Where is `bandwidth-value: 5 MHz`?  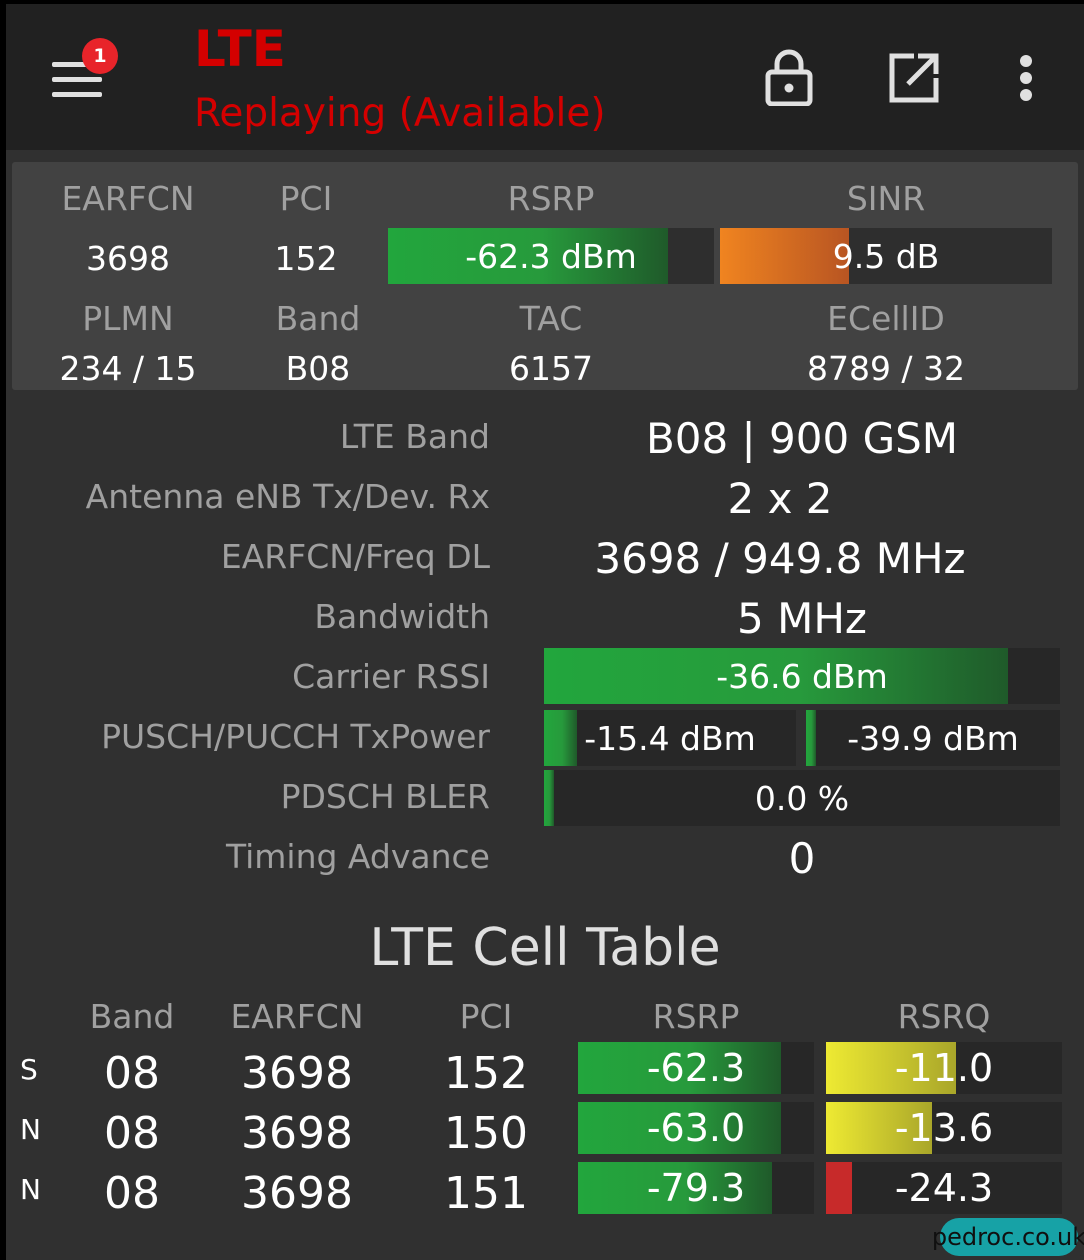
bandwidth-value: 5 MHz is located at coordinates (802, 618).